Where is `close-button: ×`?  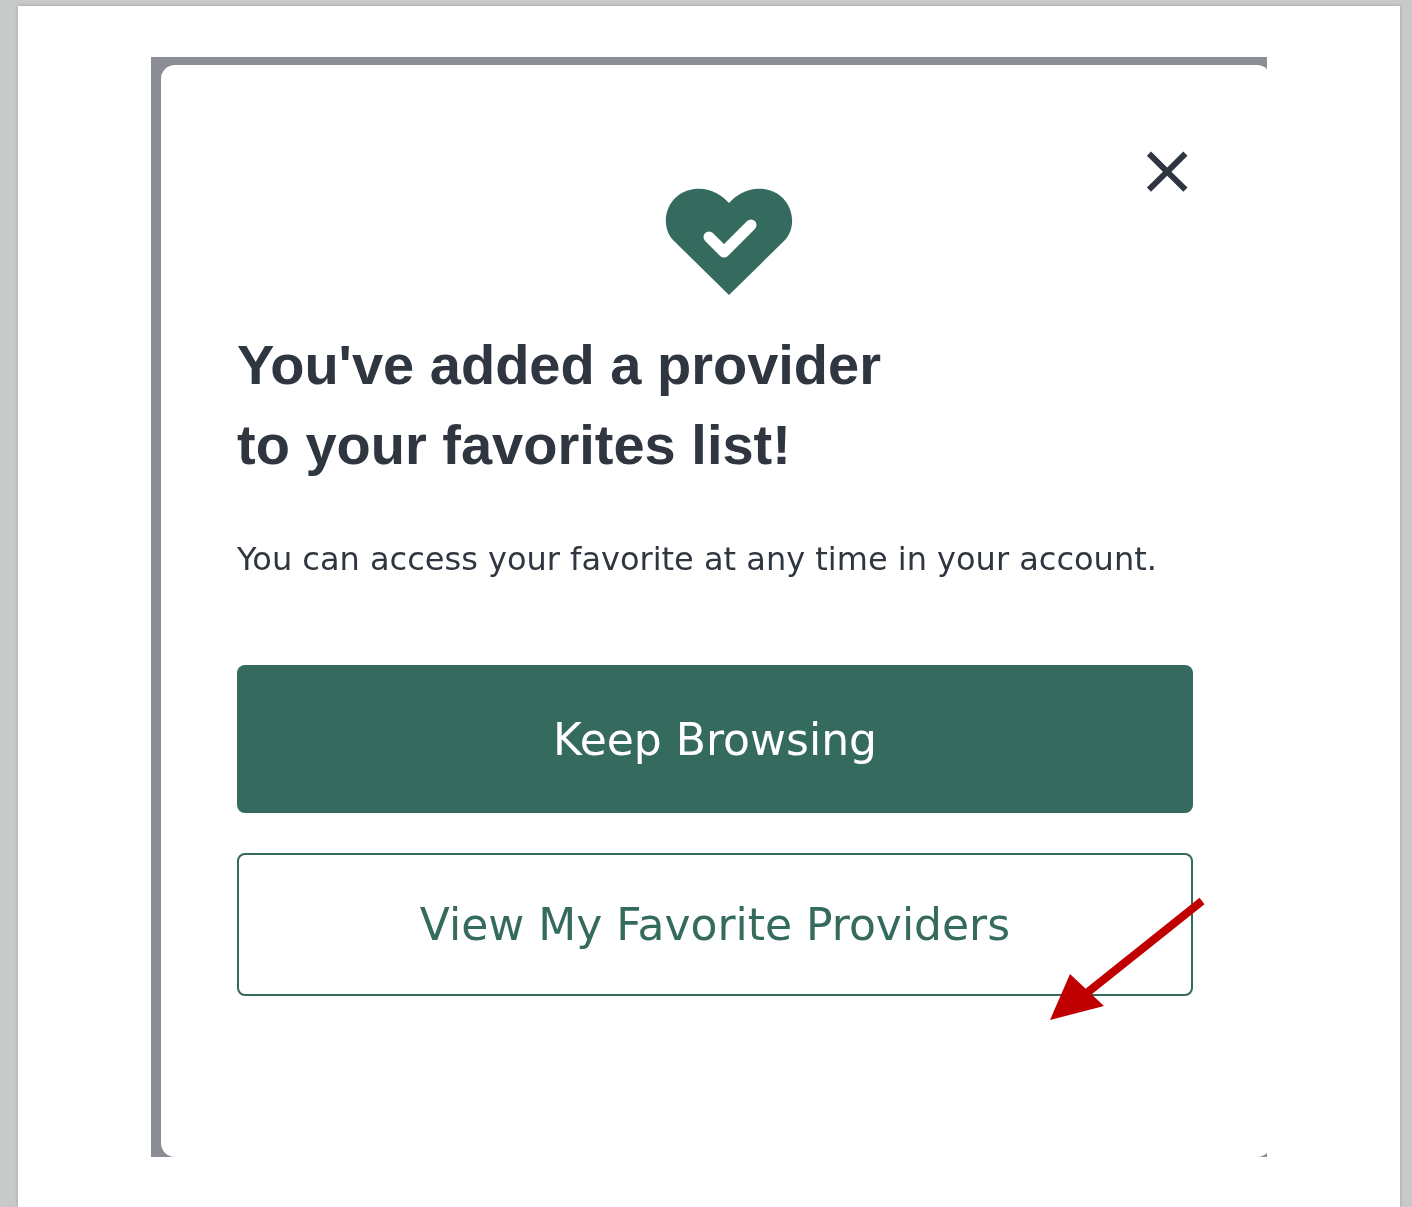
close-button: × is located at coordinates (1165, 169).